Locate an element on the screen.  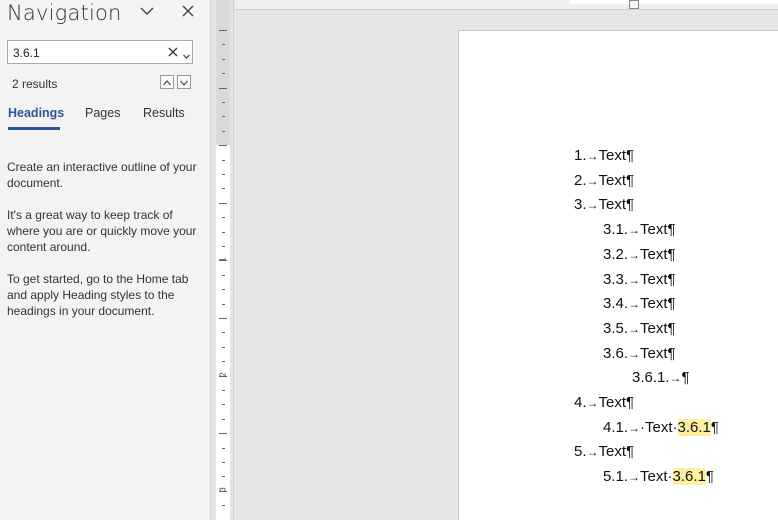
next-result-button is located at coordinates (184, 82).